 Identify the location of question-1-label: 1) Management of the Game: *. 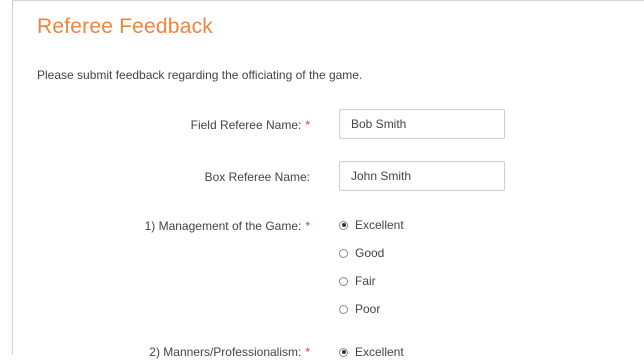
(160, 226).